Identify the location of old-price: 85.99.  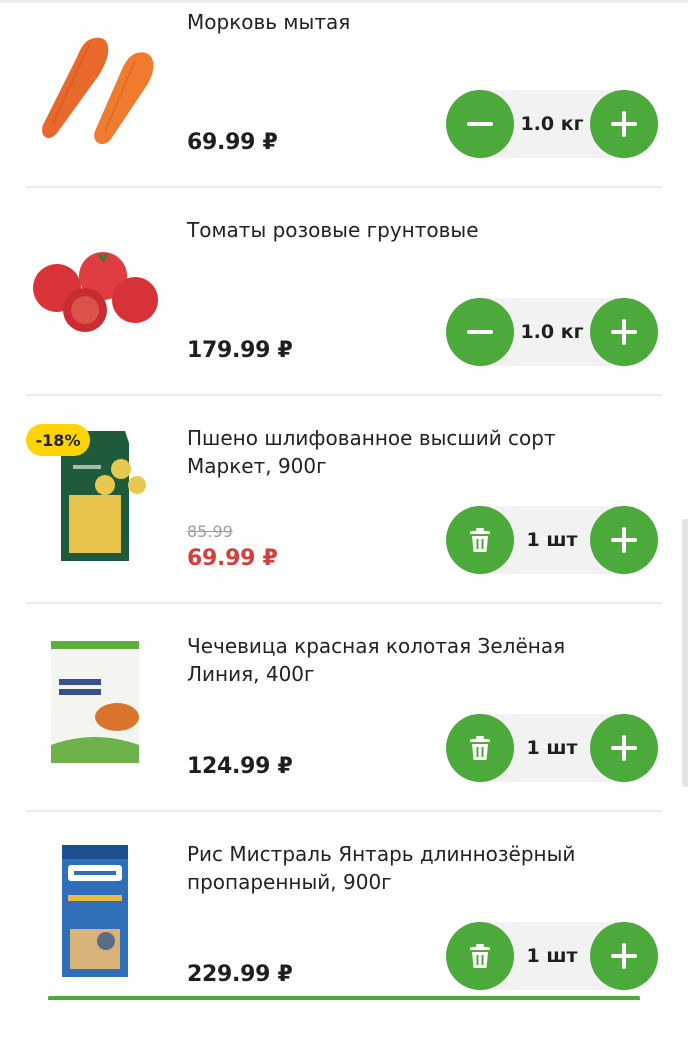
(210, 531).